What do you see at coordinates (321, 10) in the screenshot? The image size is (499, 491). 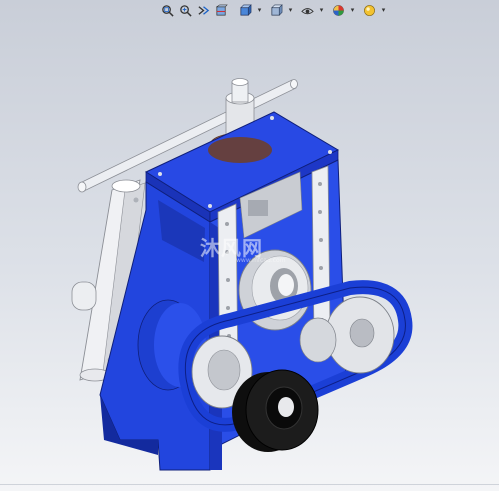 I see `hide-show-items-dropdown: ▾` at bounding box center [321, 10].